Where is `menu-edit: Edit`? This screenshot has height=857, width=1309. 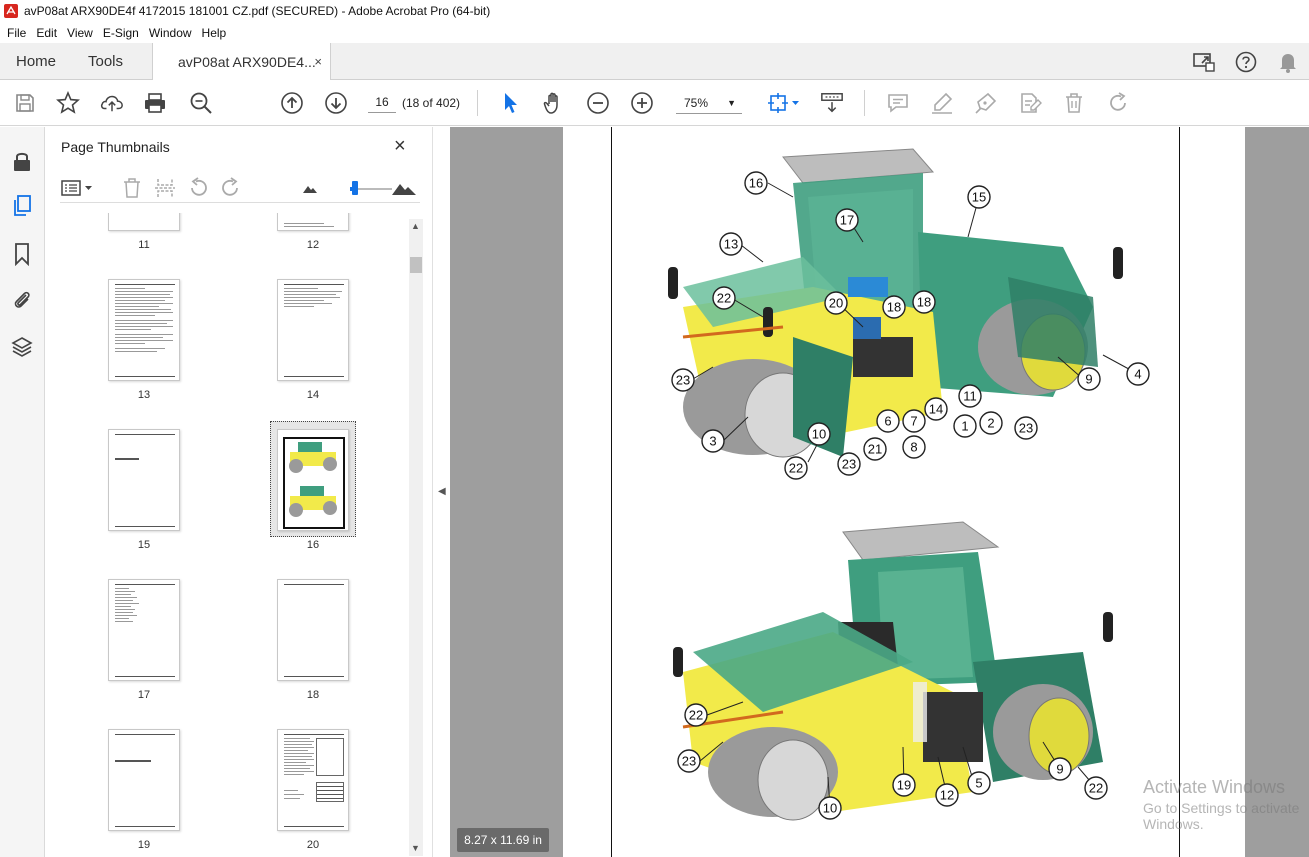
menu-edit: Edit is located at coordinates (46, 33).